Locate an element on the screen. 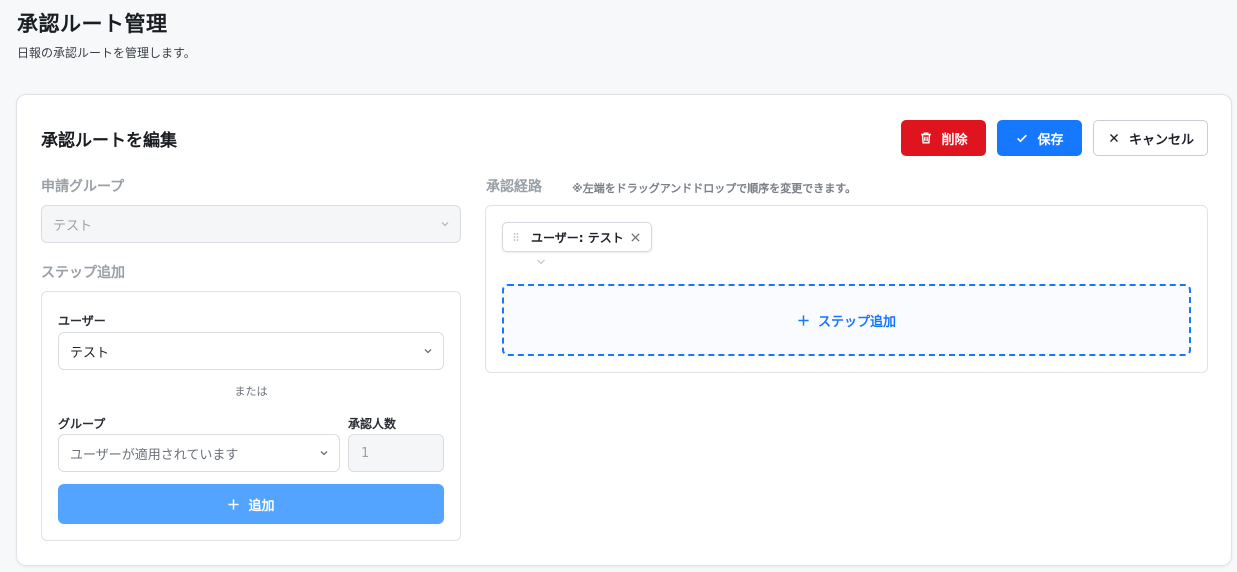  page-subtitle: 日報の承認ルートを管理します。 is located at coordinates (106, 53).